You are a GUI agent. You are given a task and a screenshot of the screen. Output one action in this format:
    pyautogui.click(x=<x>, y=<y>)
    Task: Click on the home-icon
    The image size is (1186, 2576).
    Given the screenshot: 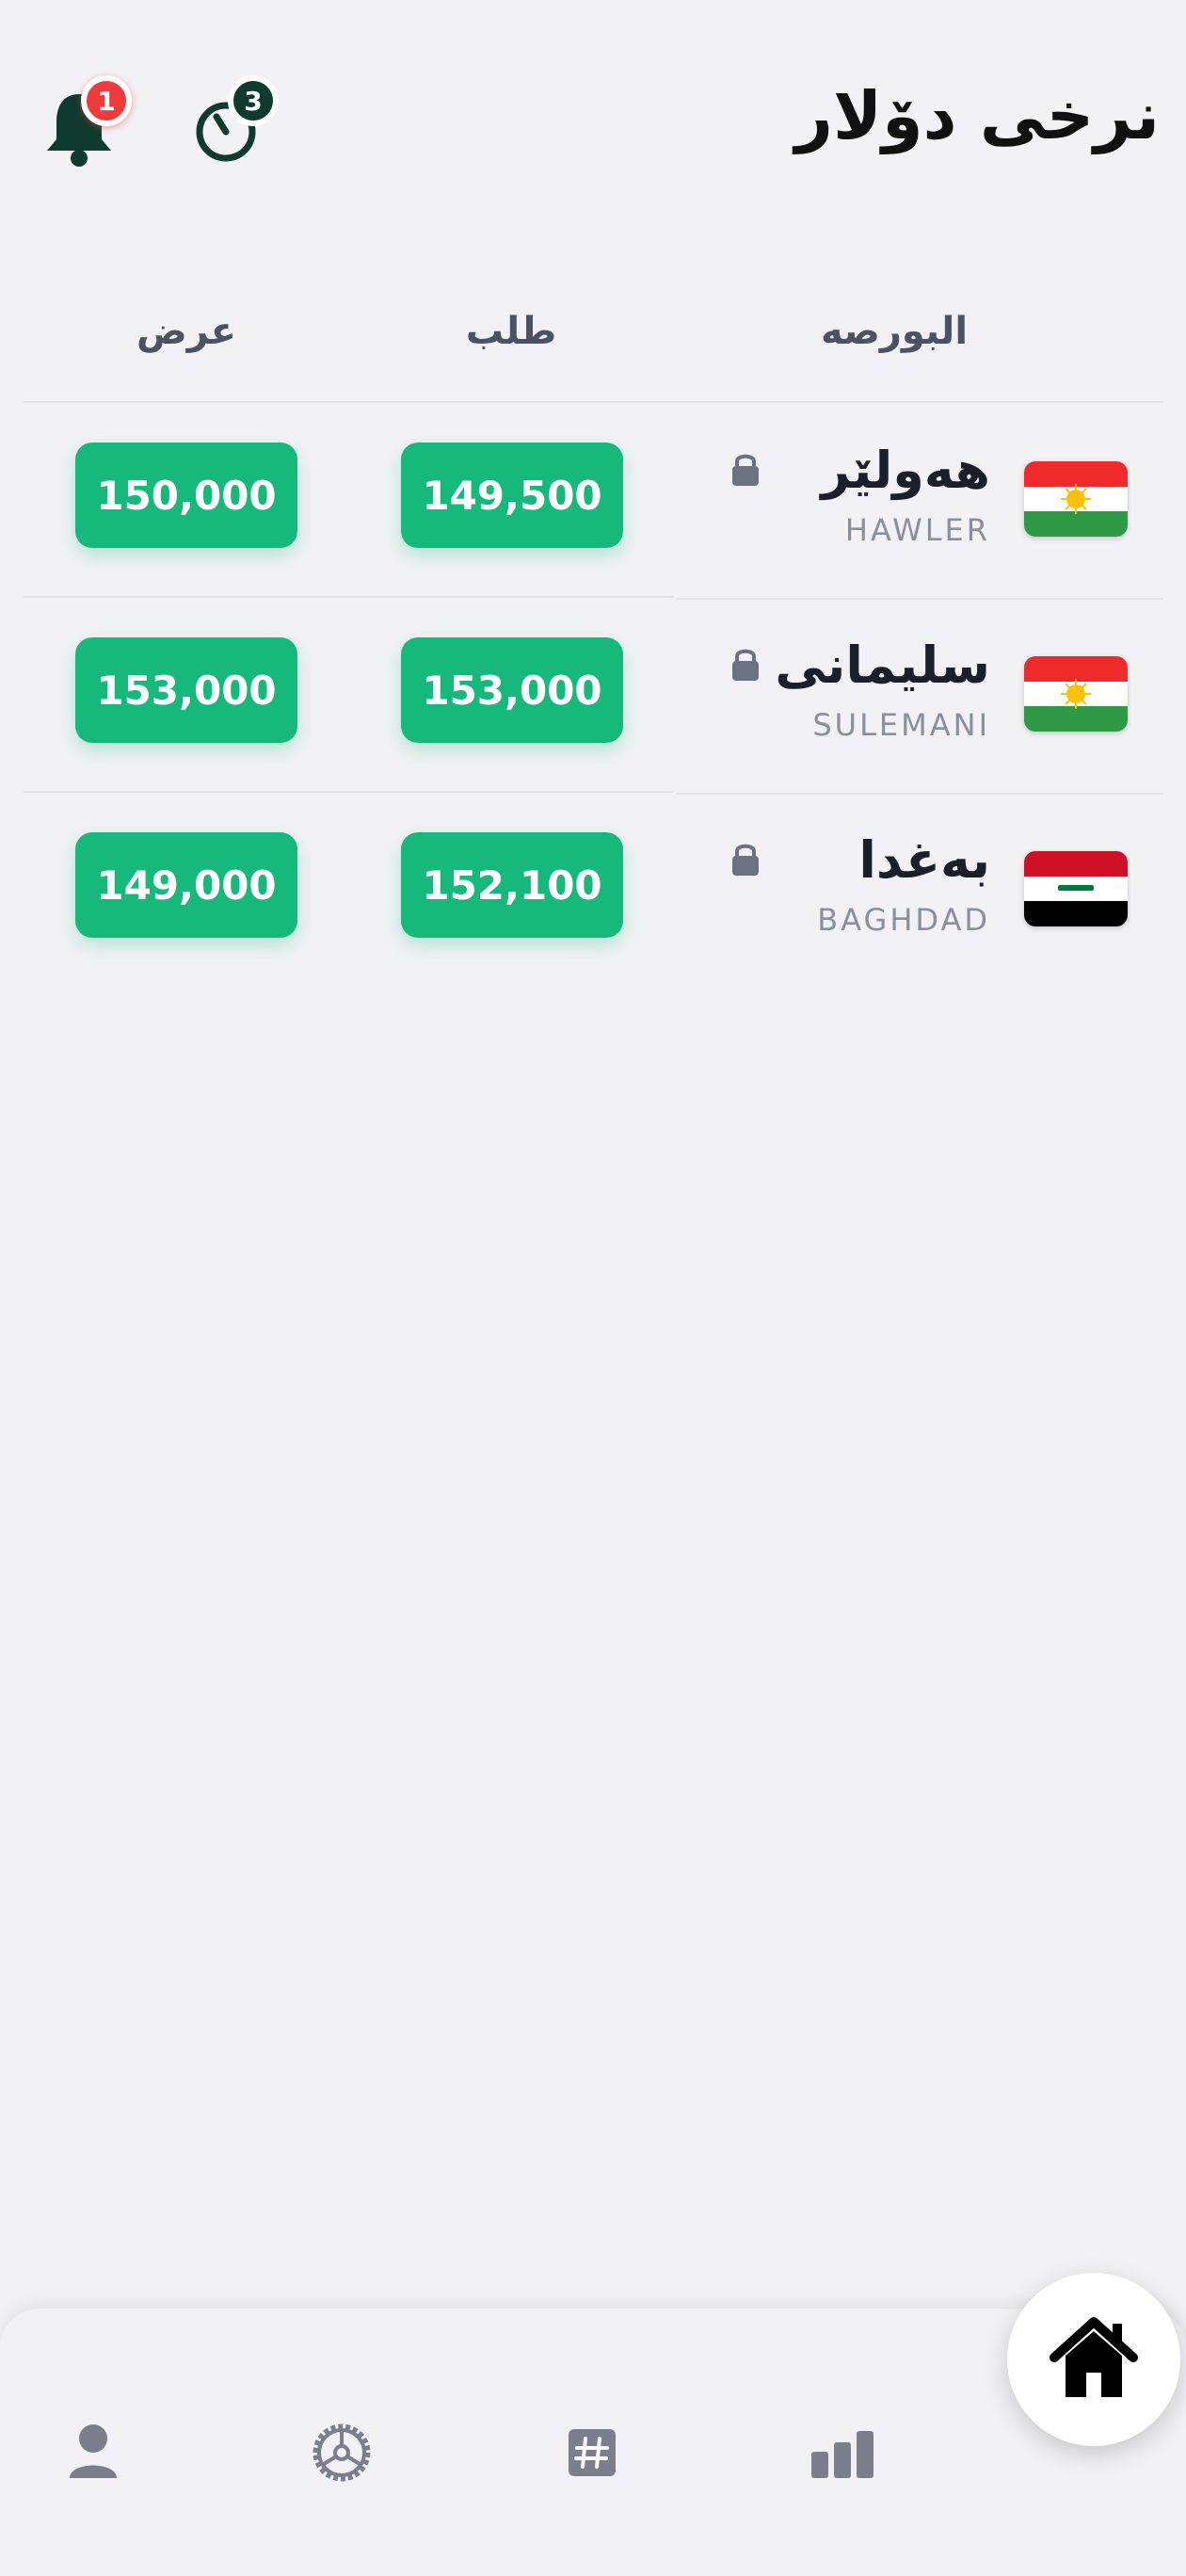 What is the action you would take?
    pyautogui.click(x=1094, y=2357)
    